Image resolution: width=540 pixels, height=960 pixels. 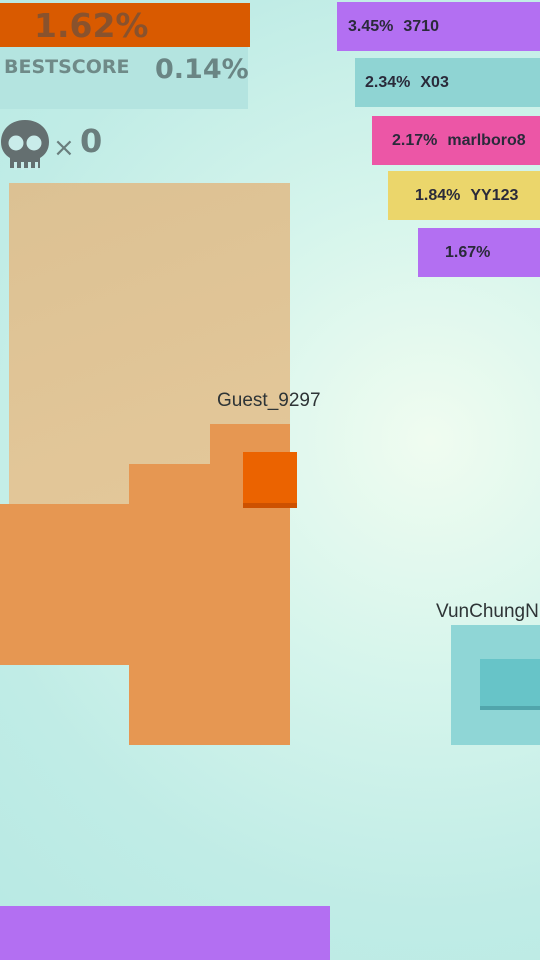 I want to click on leaderboard-percent: 2.34%, so click(x=388, y=82).